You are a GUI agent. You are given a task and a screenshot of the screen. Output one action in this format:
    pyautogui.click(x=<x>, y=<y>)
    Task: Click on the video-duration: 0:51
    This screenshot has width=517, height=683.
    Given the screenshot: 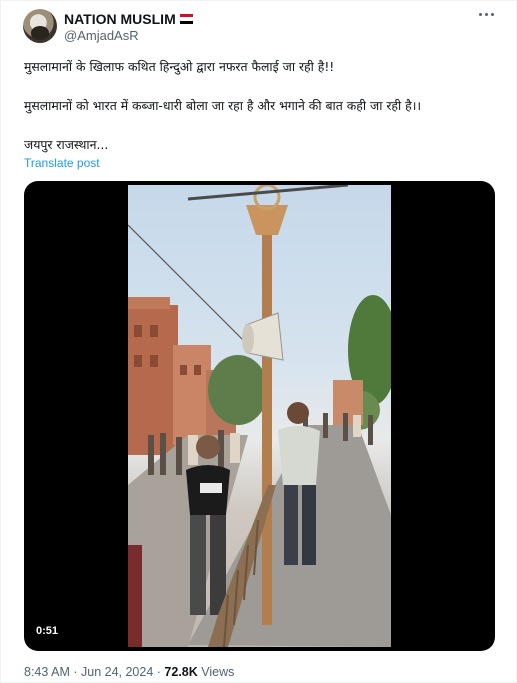 What is the action you would take?
    pyautogui.click(x=47, y=631)
    